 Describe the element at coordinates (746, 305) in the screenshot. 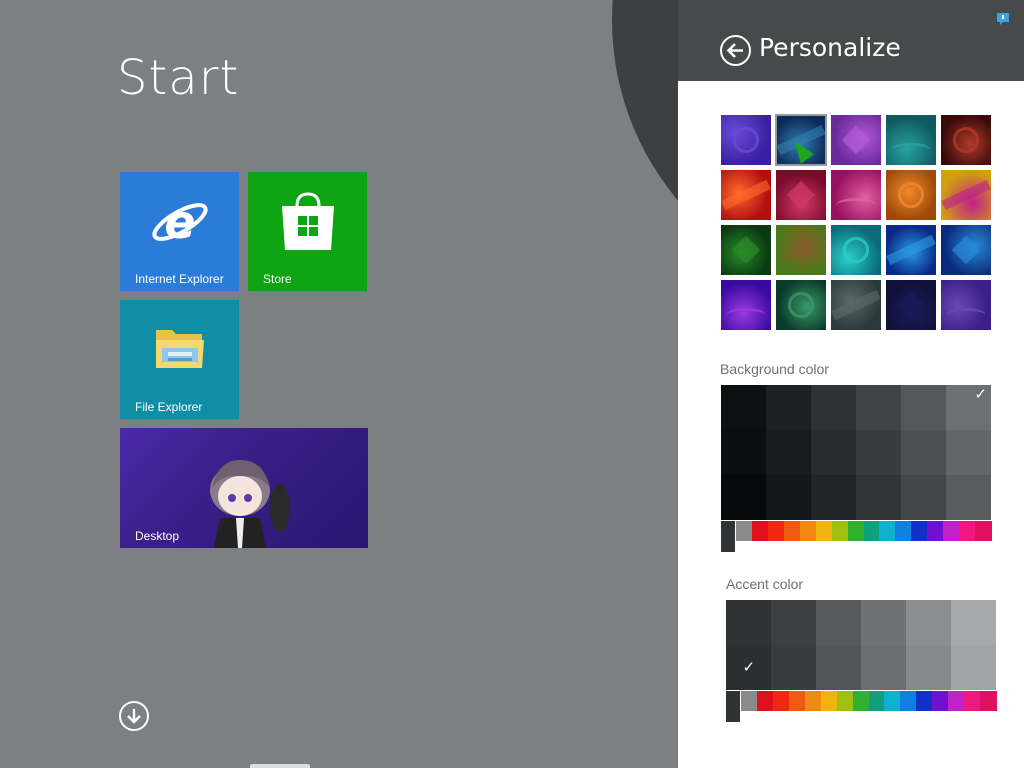

I see `pattern-purple-haze` at that location.